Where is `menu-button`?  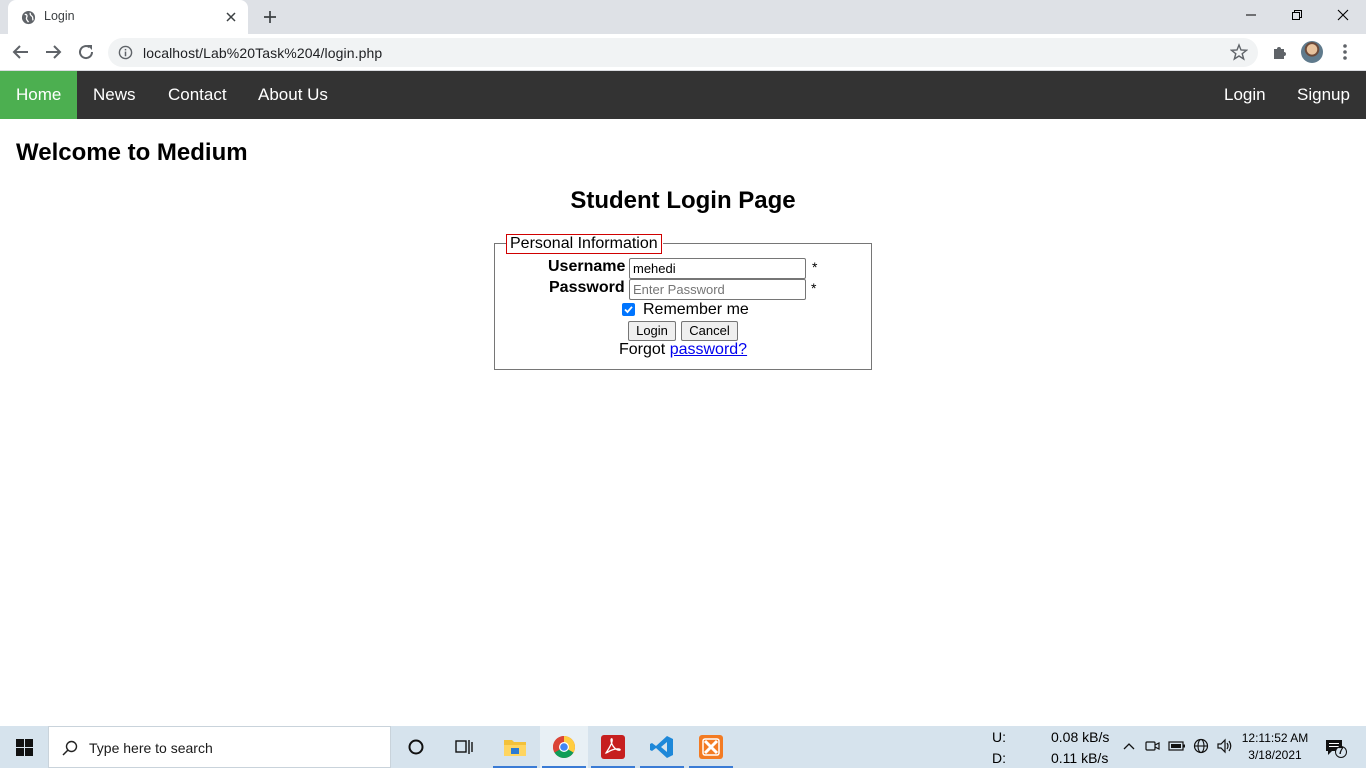
menu-button is located at coordinates (1345, 52).